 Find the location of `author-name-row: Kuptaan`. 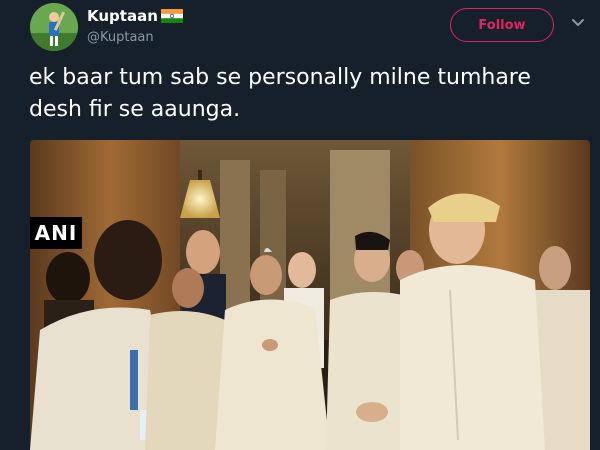

author-name-row: Kuptaan is located at coordinates (135, 16).